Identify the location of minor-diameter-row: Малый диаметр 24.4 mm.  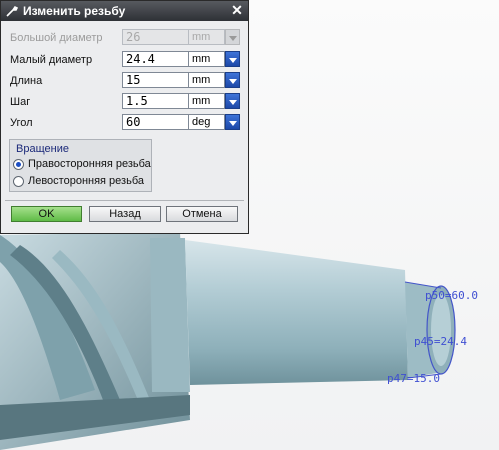
(124, 60).